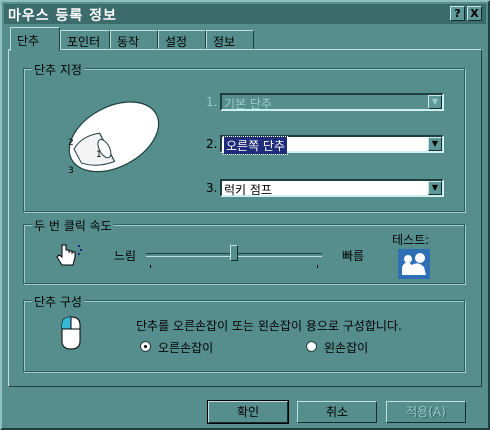  What do you see at coordinates (185, 347) in the screenshot?
I see `right-handed-label: 오른손잡이` at bounding box center [185, 347].